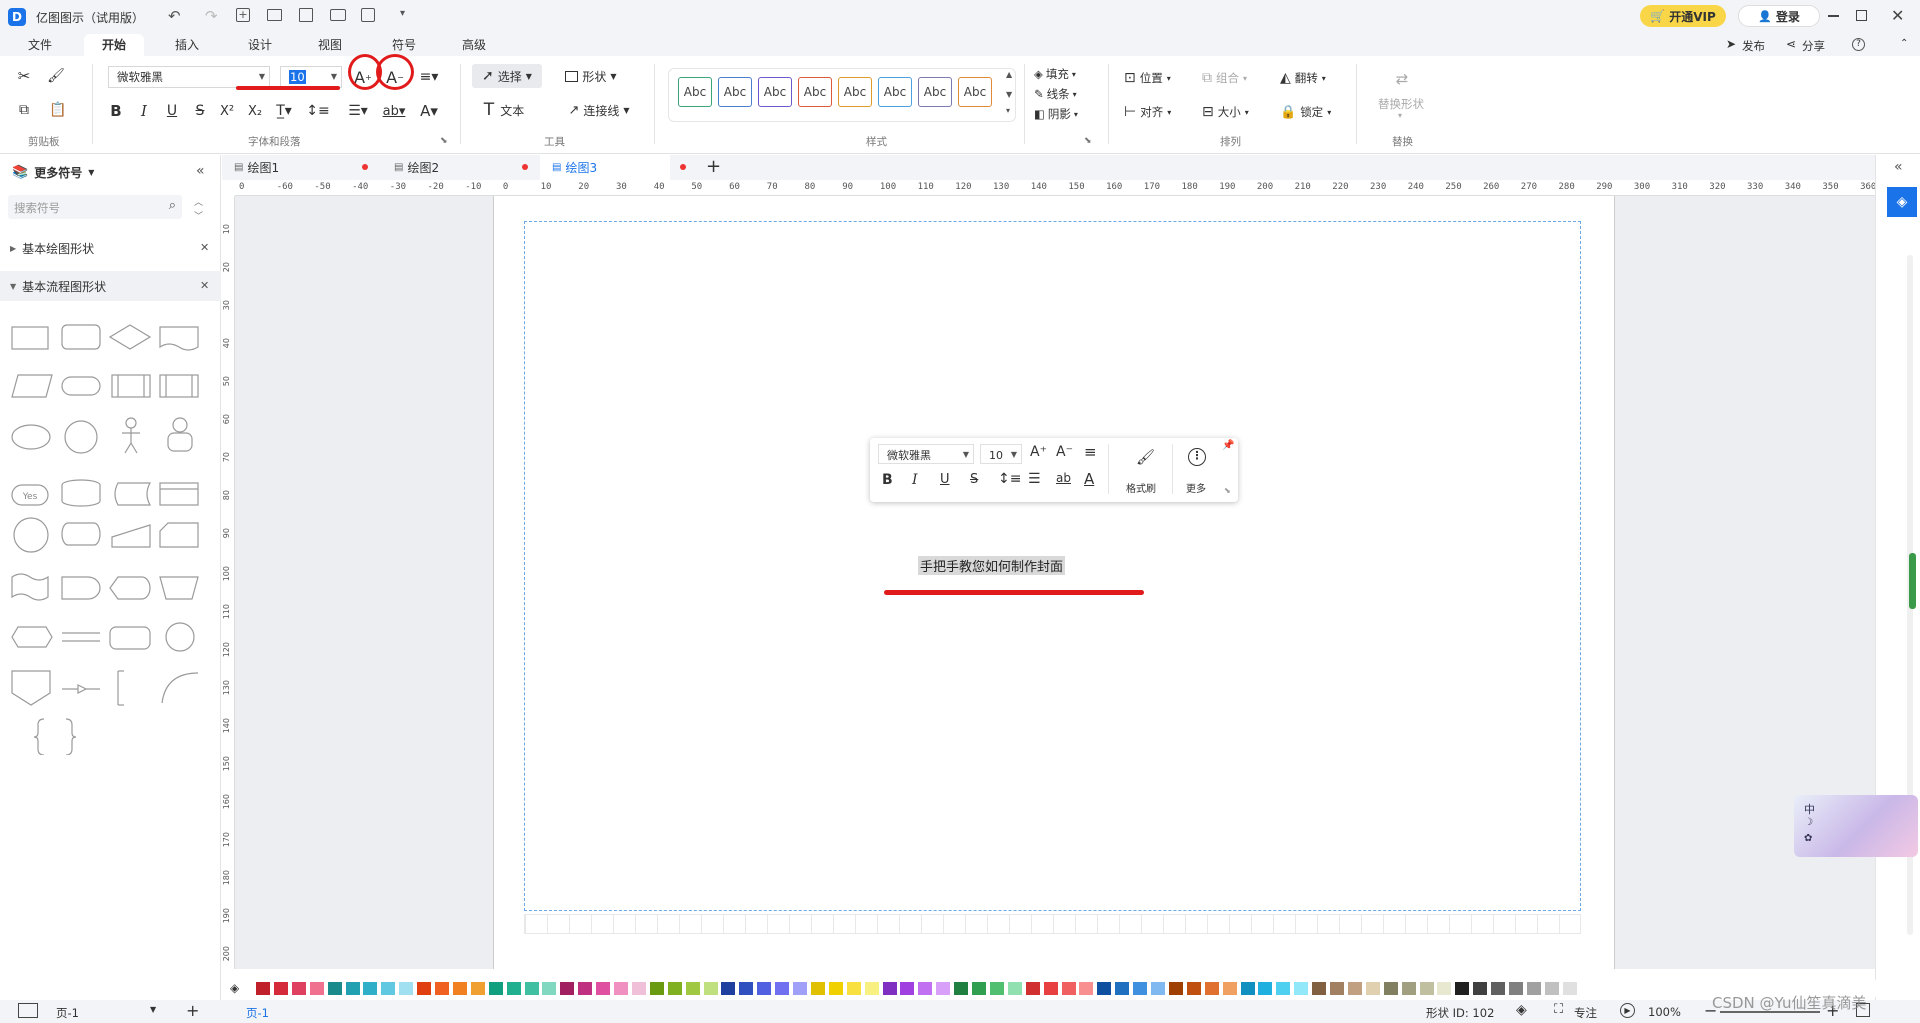 This screenshot has width=1920, height=1023. I want to click on minimize-icon, so click(1833, 16).